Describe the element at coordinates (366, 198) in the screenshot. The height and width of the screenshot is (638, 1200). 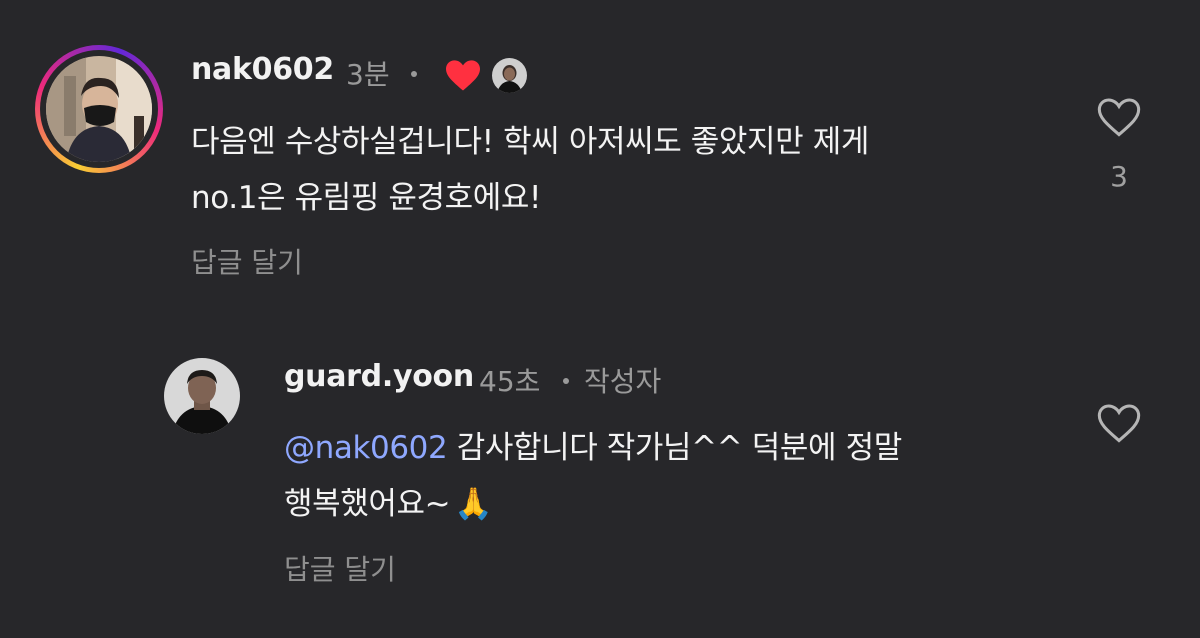
I see `comment-text-line2: no.1은 유림핑 윤경호에요!` at that location.